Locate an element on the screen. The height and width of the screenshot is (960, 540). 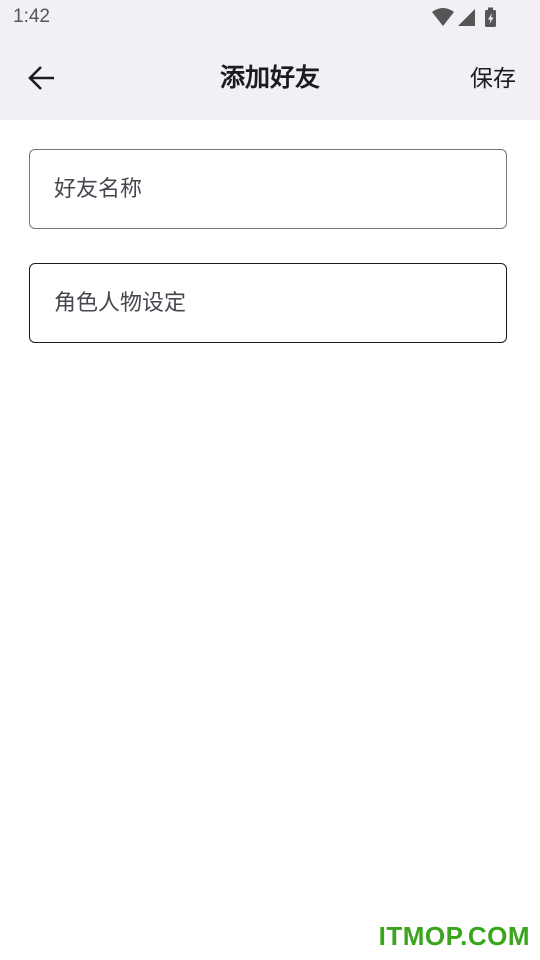
battery-charging-icon is located at coordinates (490, 17).